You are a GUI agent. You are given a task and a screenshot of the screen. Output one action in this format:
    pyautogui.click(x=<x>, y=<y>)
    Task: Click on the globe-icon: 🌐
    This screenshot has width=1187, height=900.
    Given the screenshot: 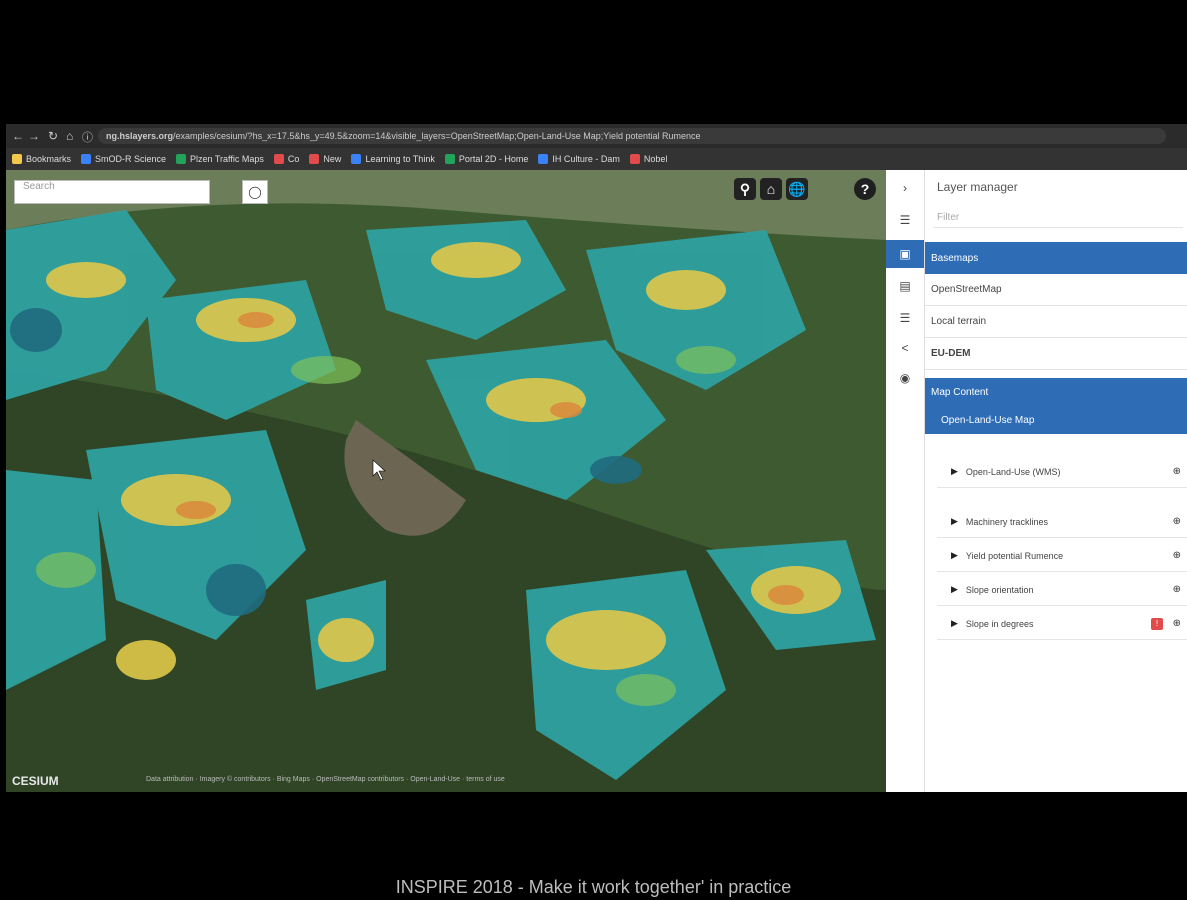 What is the action you would take?
    pyautogui.click(x=797, y=188)
    